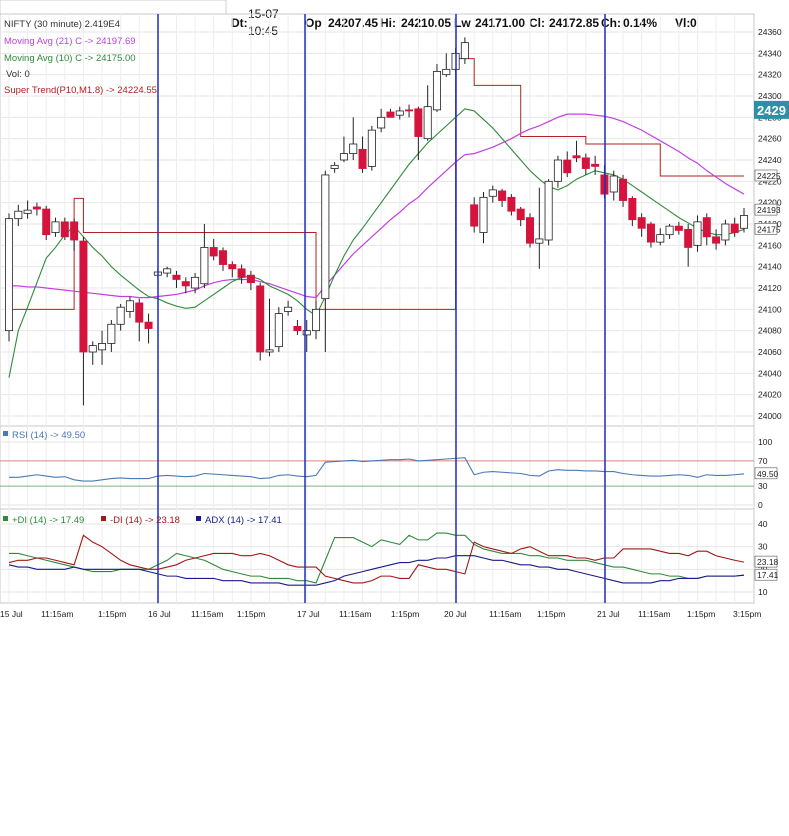 The image size is (789, 836). What do you see at coordinates (308, 614) in the screenshot?
I see `x-tick-label: 17 Jul` at bounding box center [308, 614].